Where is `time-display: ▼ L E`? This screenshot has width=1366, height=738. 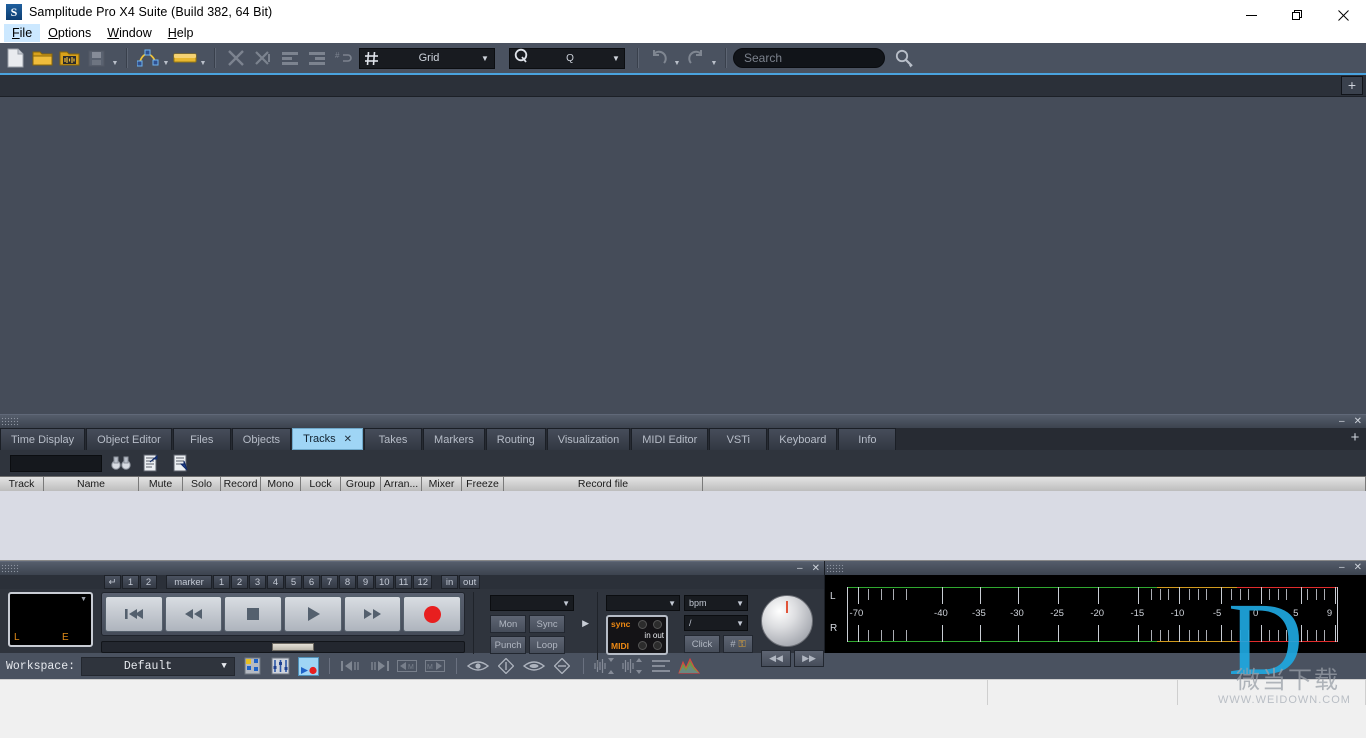 time-display: ▼ L E is located at coordinates (51, 619).